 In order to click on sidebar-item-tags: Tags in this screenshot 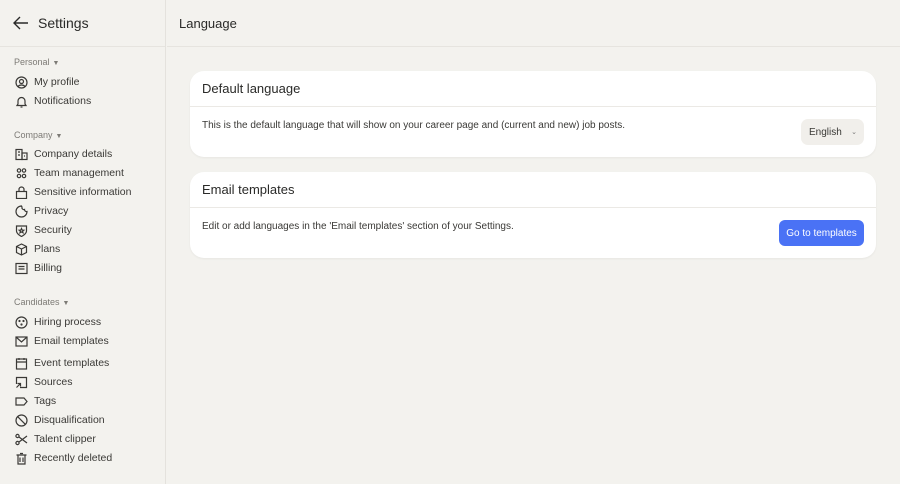, I will do `click(35, 401)`.